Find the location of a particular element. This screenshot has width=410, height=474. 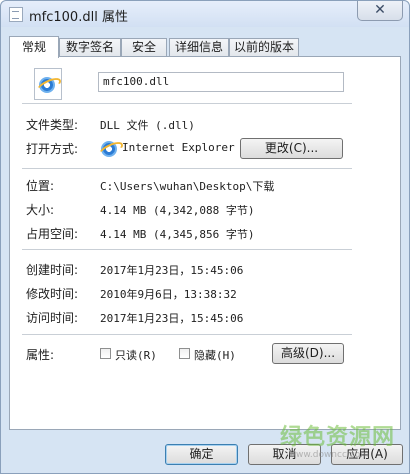

location-label: 位置: is located at coordinates (40, 186).